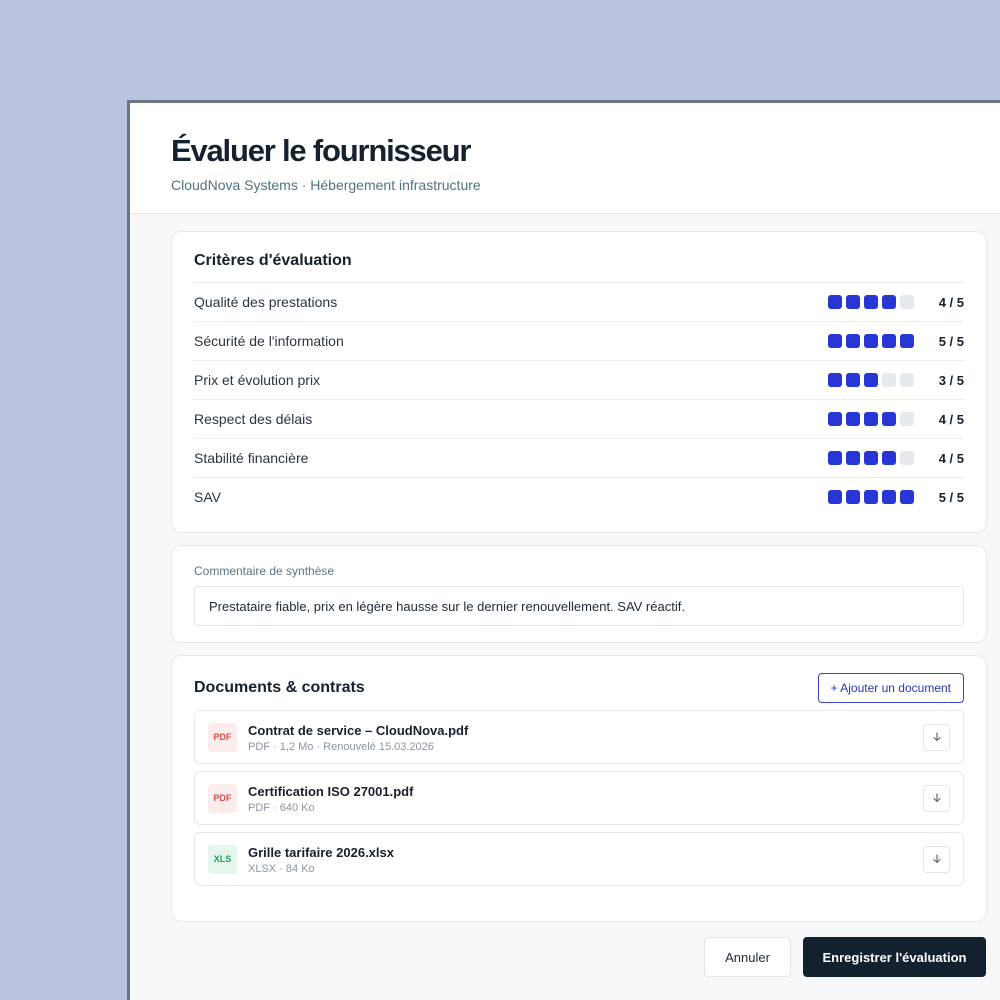  Describe the element at coordinates (207, 497) in the screenshot. I see `criteria-label: SAV` at that location.